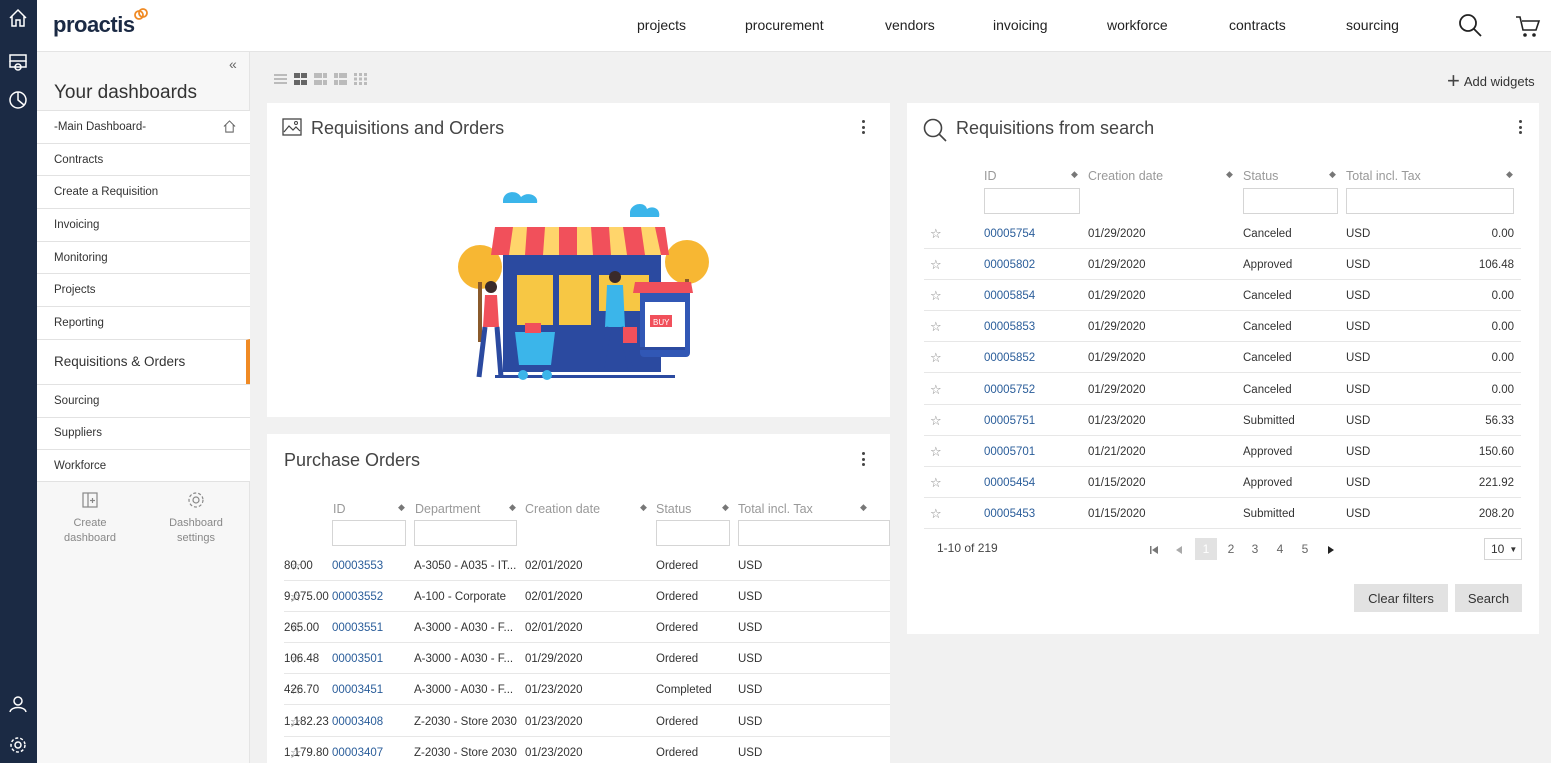  Describe the element at coordinates (1383, 176) in the screenshot. I see `column-header-total: Total incl. Tax` at that location.